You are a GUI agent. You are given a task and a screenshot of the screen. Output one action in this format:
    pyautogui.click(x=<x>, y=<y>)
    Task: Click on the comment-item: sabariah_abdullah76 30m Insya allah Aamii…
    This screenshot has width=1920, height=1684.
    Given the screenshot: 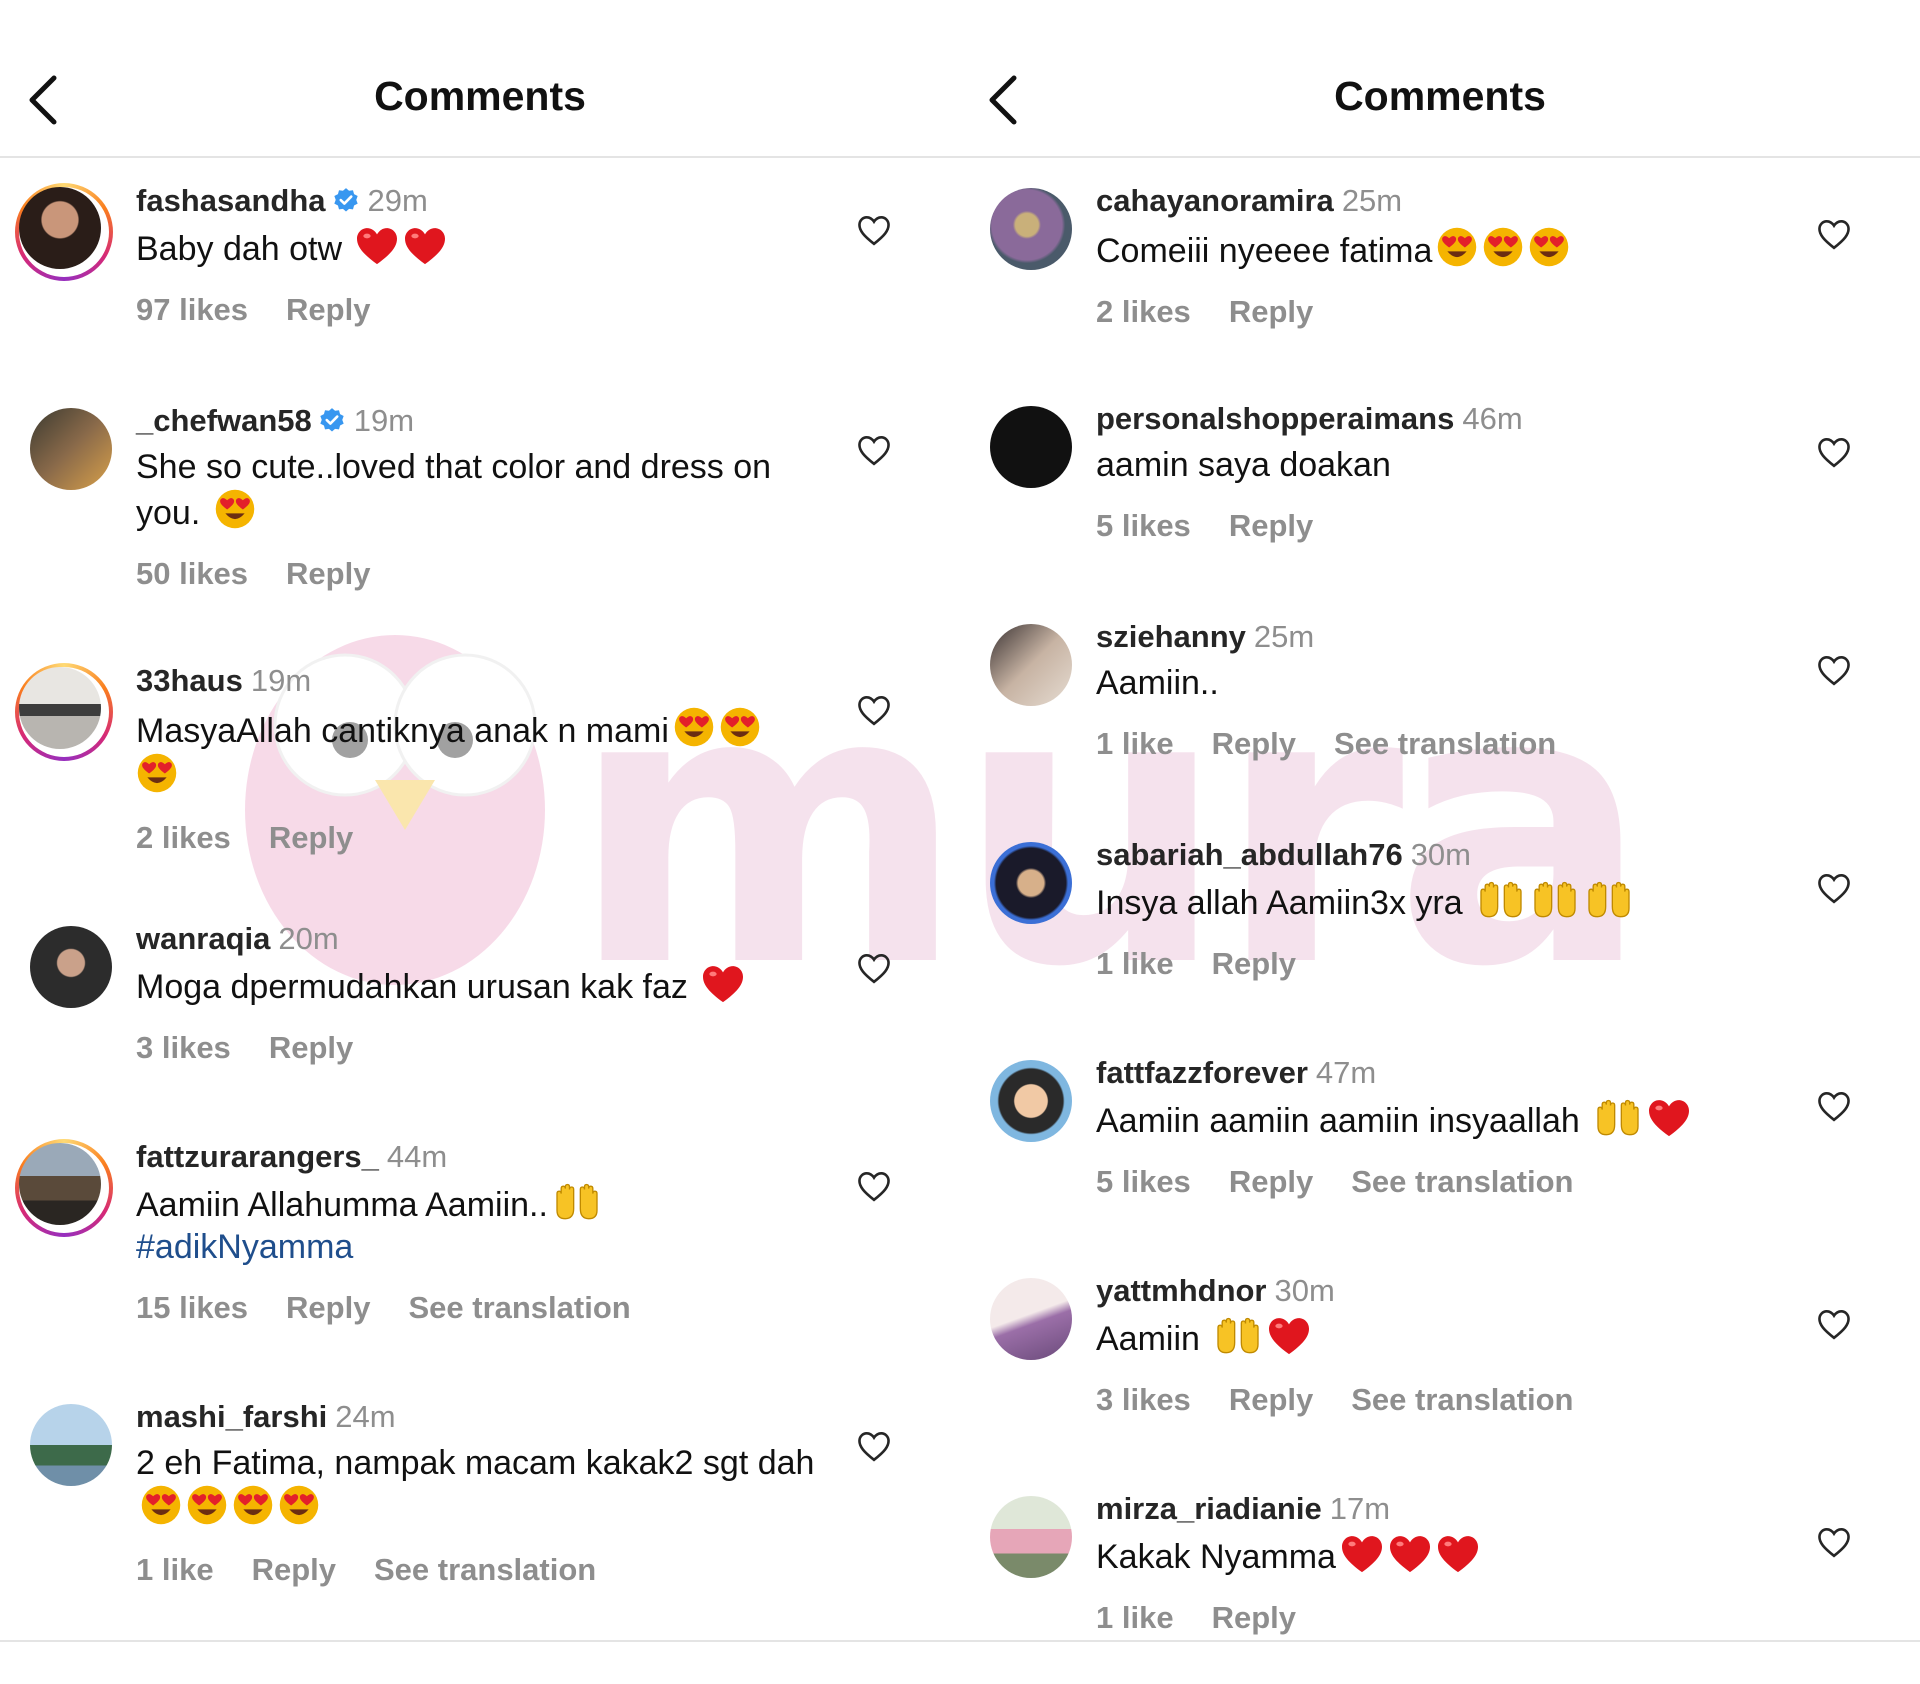 What is the action you would take?
    pyautogui.click(x=1440, y=921)
    